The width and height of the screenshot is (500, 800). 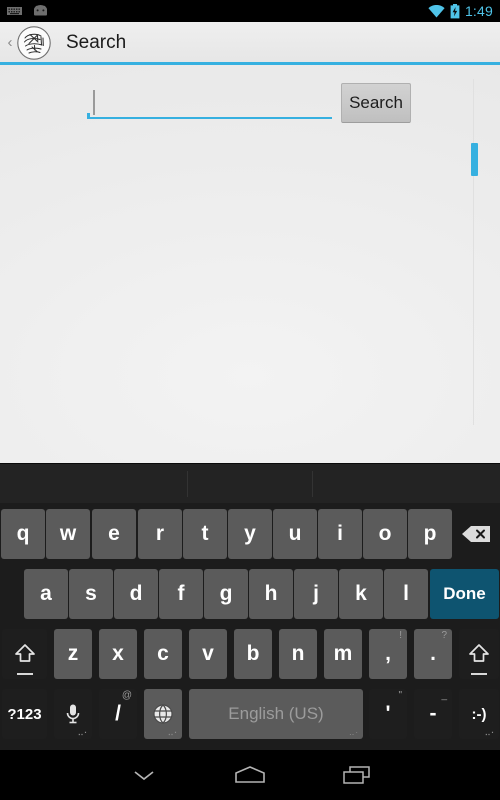 I want to click on key-w: w, so click(x=68, y=534).